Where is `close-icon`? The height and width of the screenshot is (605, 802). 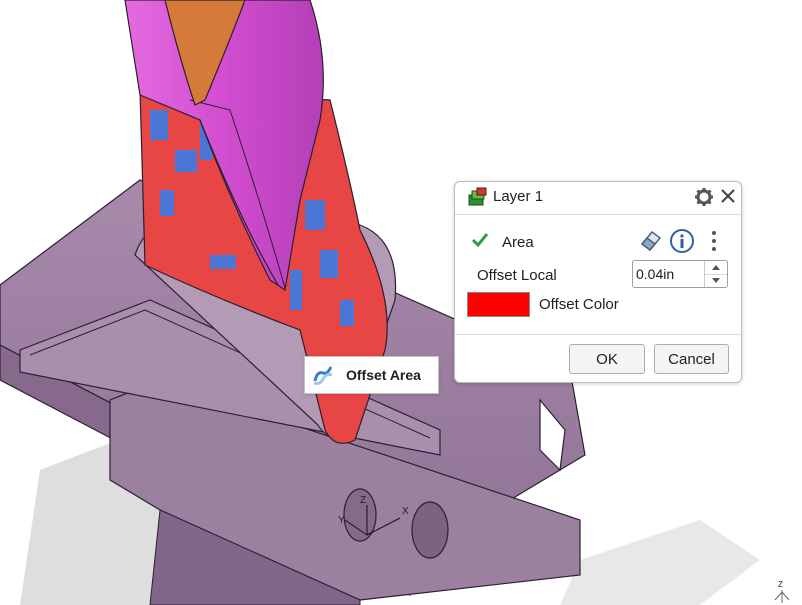 close-icon is located at coordinates (728, 196).